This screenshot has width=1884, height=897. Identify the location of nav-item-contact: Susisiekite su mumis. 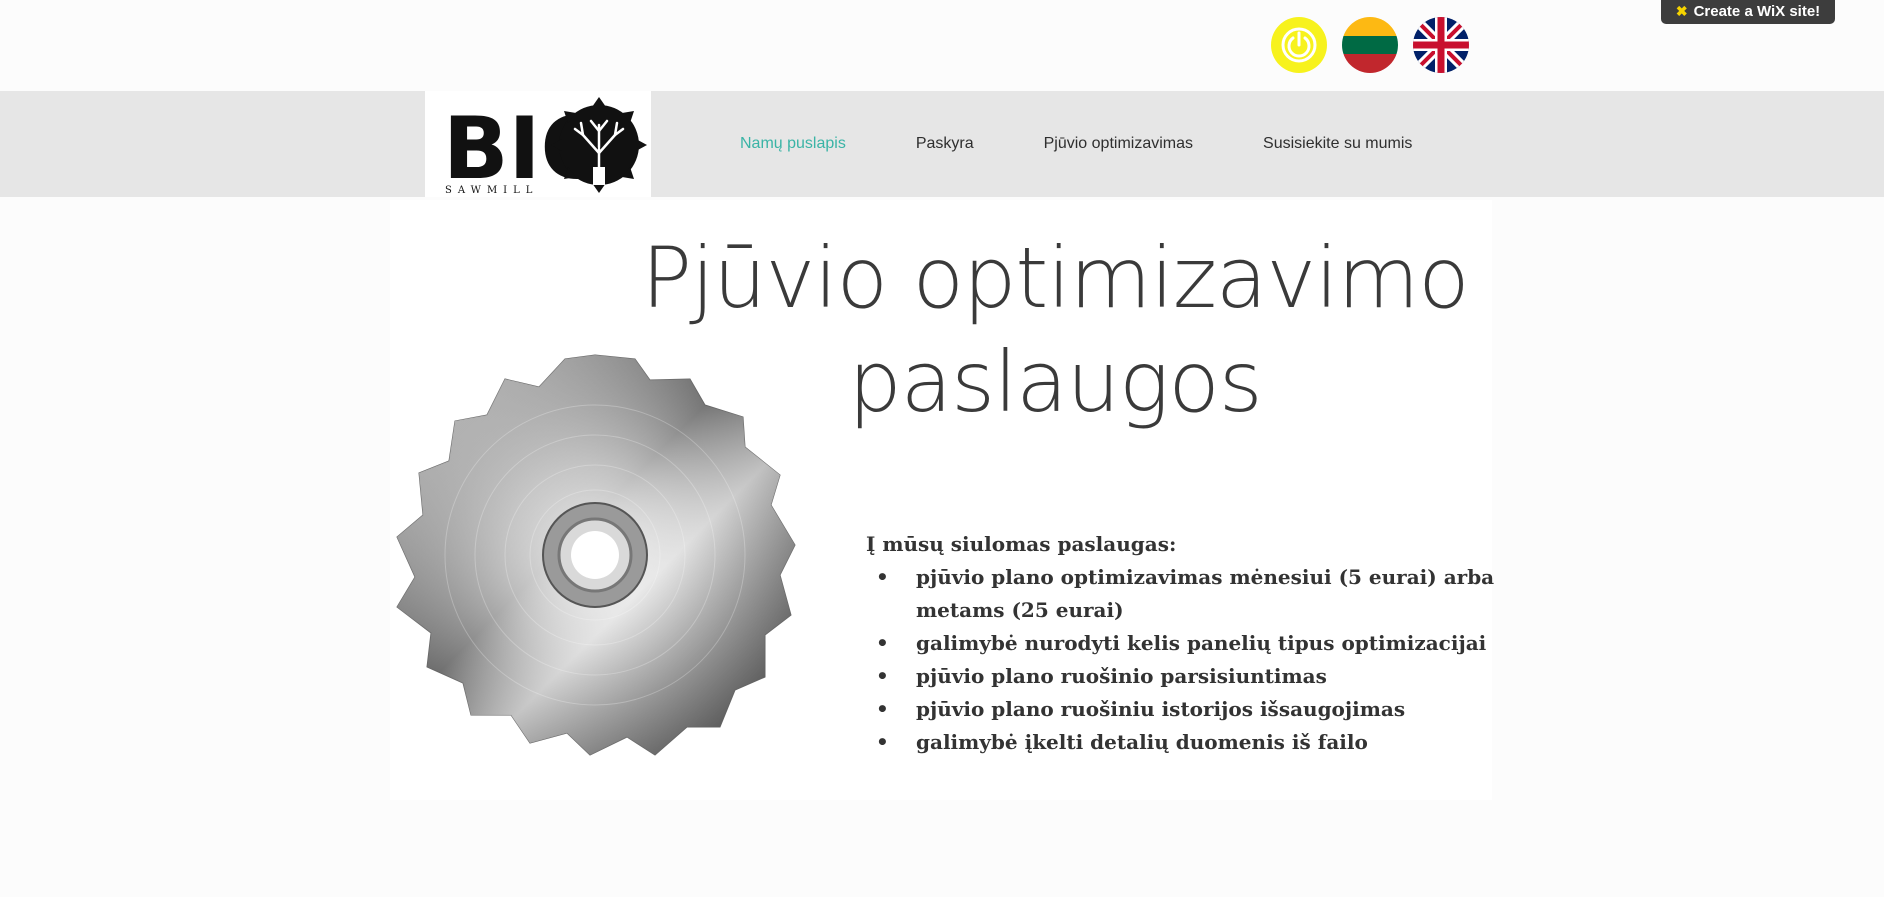
(1337, 144).